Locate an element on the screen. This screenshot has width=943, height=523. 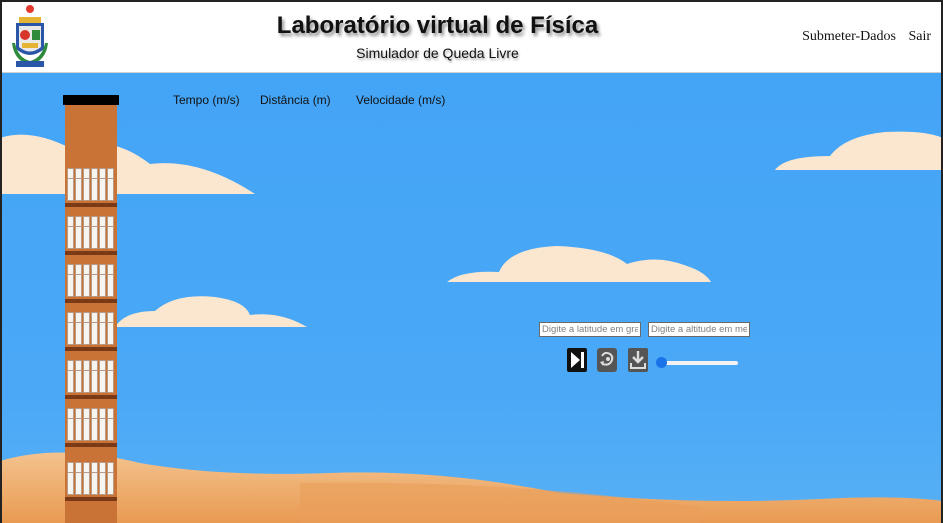
top-nav: Submeter-Dados Sair is located at coordinates (862, 37).